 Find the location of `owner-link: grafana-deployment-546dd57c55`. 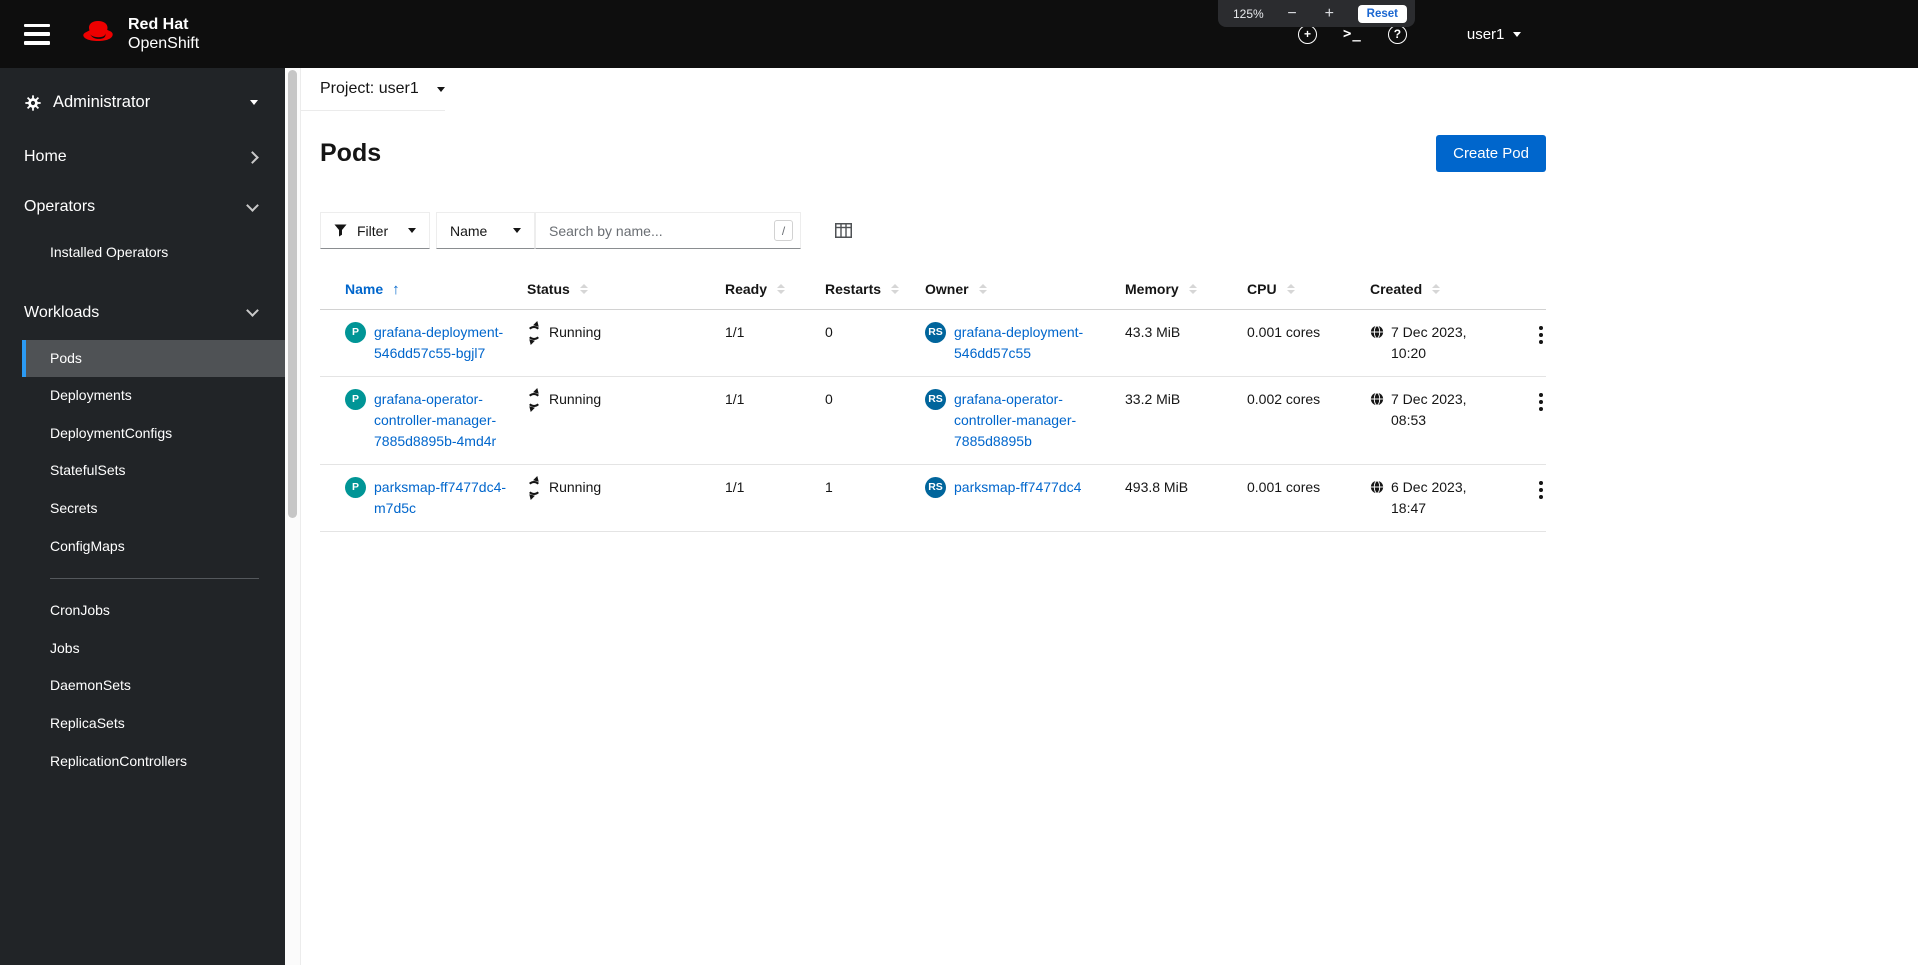

owner-link: grafana-deployment-546dd57c55 is located at coordinates (1033, 343).